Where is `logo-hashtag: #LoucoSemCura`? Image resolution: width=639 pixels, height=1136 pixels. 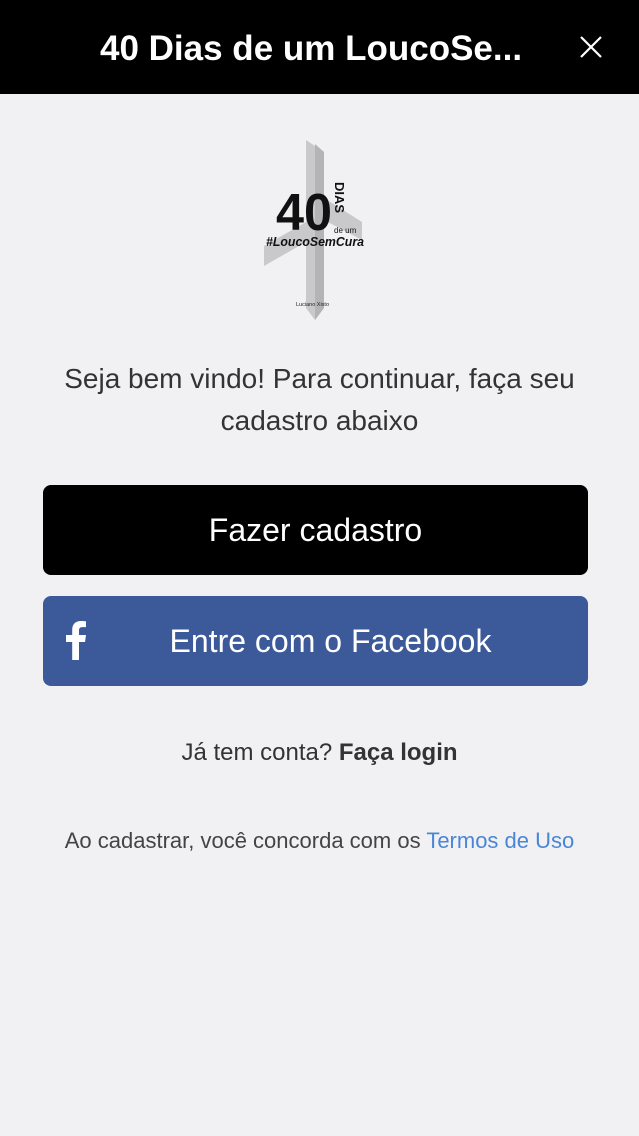 logo-hashtag: #LoucoSemCura is located at coordinates (315, 241).